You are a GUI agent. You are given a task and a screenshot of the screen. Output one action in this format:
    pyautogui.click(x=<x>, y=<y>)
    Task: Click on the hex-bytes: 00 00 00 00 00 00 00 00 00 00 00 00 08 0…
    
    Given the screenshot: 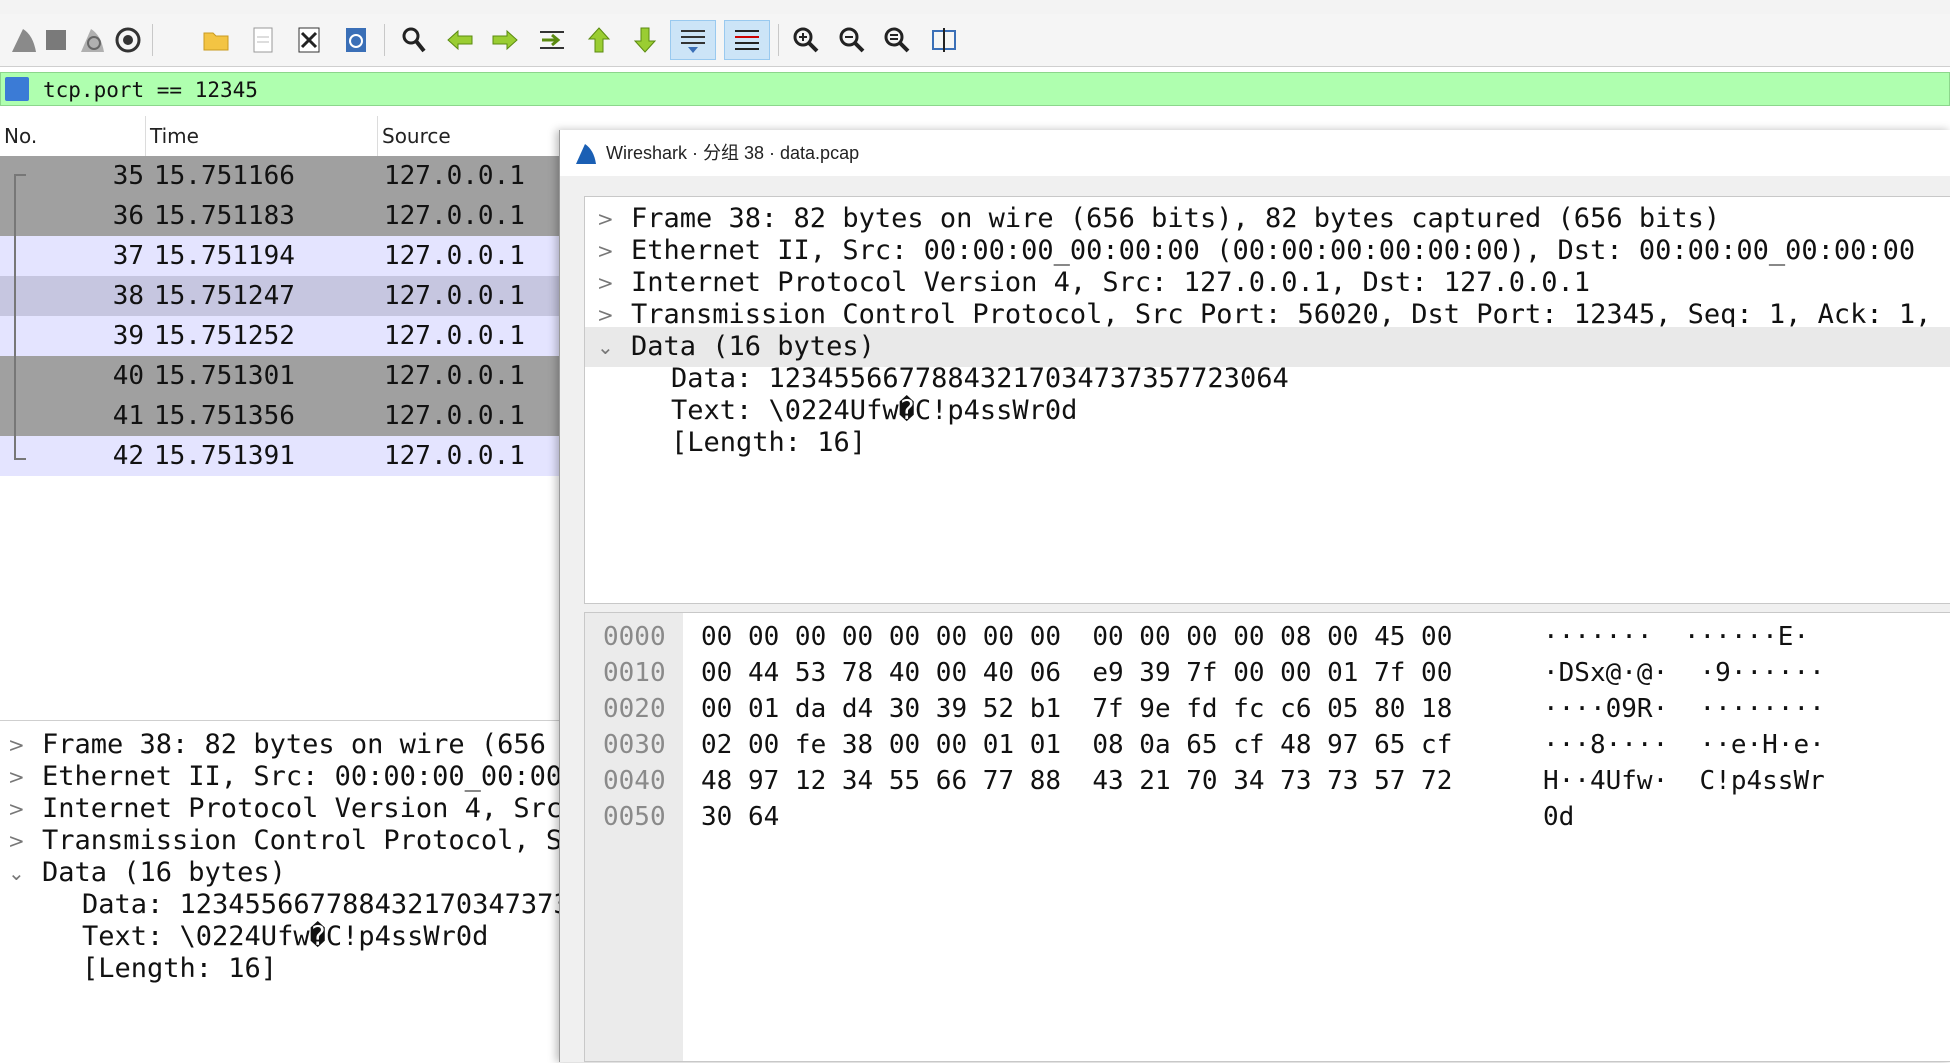 What is the action you would take?
    pyautogui.click(x=1076, y=637)
    